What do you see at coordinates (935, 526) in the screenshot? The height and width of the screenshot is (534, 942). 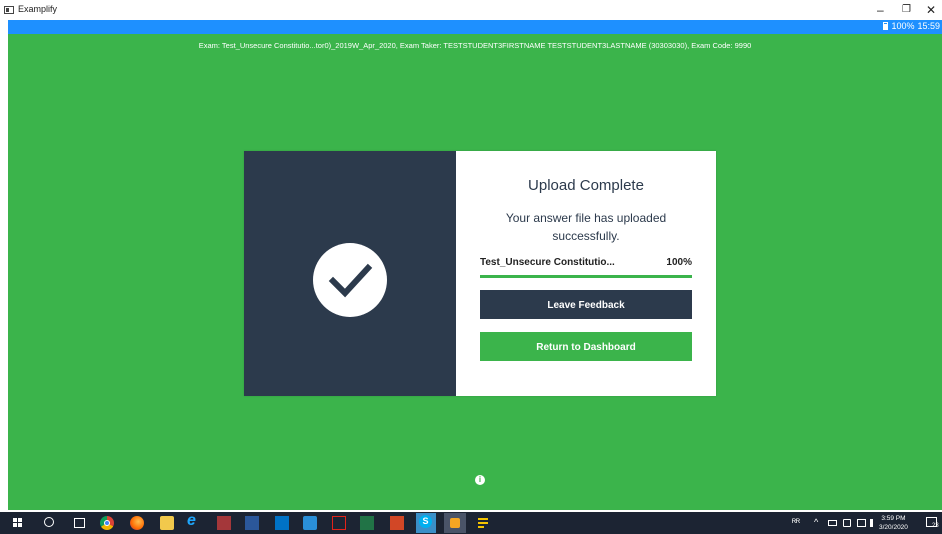 I see `notification-count: 23` at bounding box center [935, 526].